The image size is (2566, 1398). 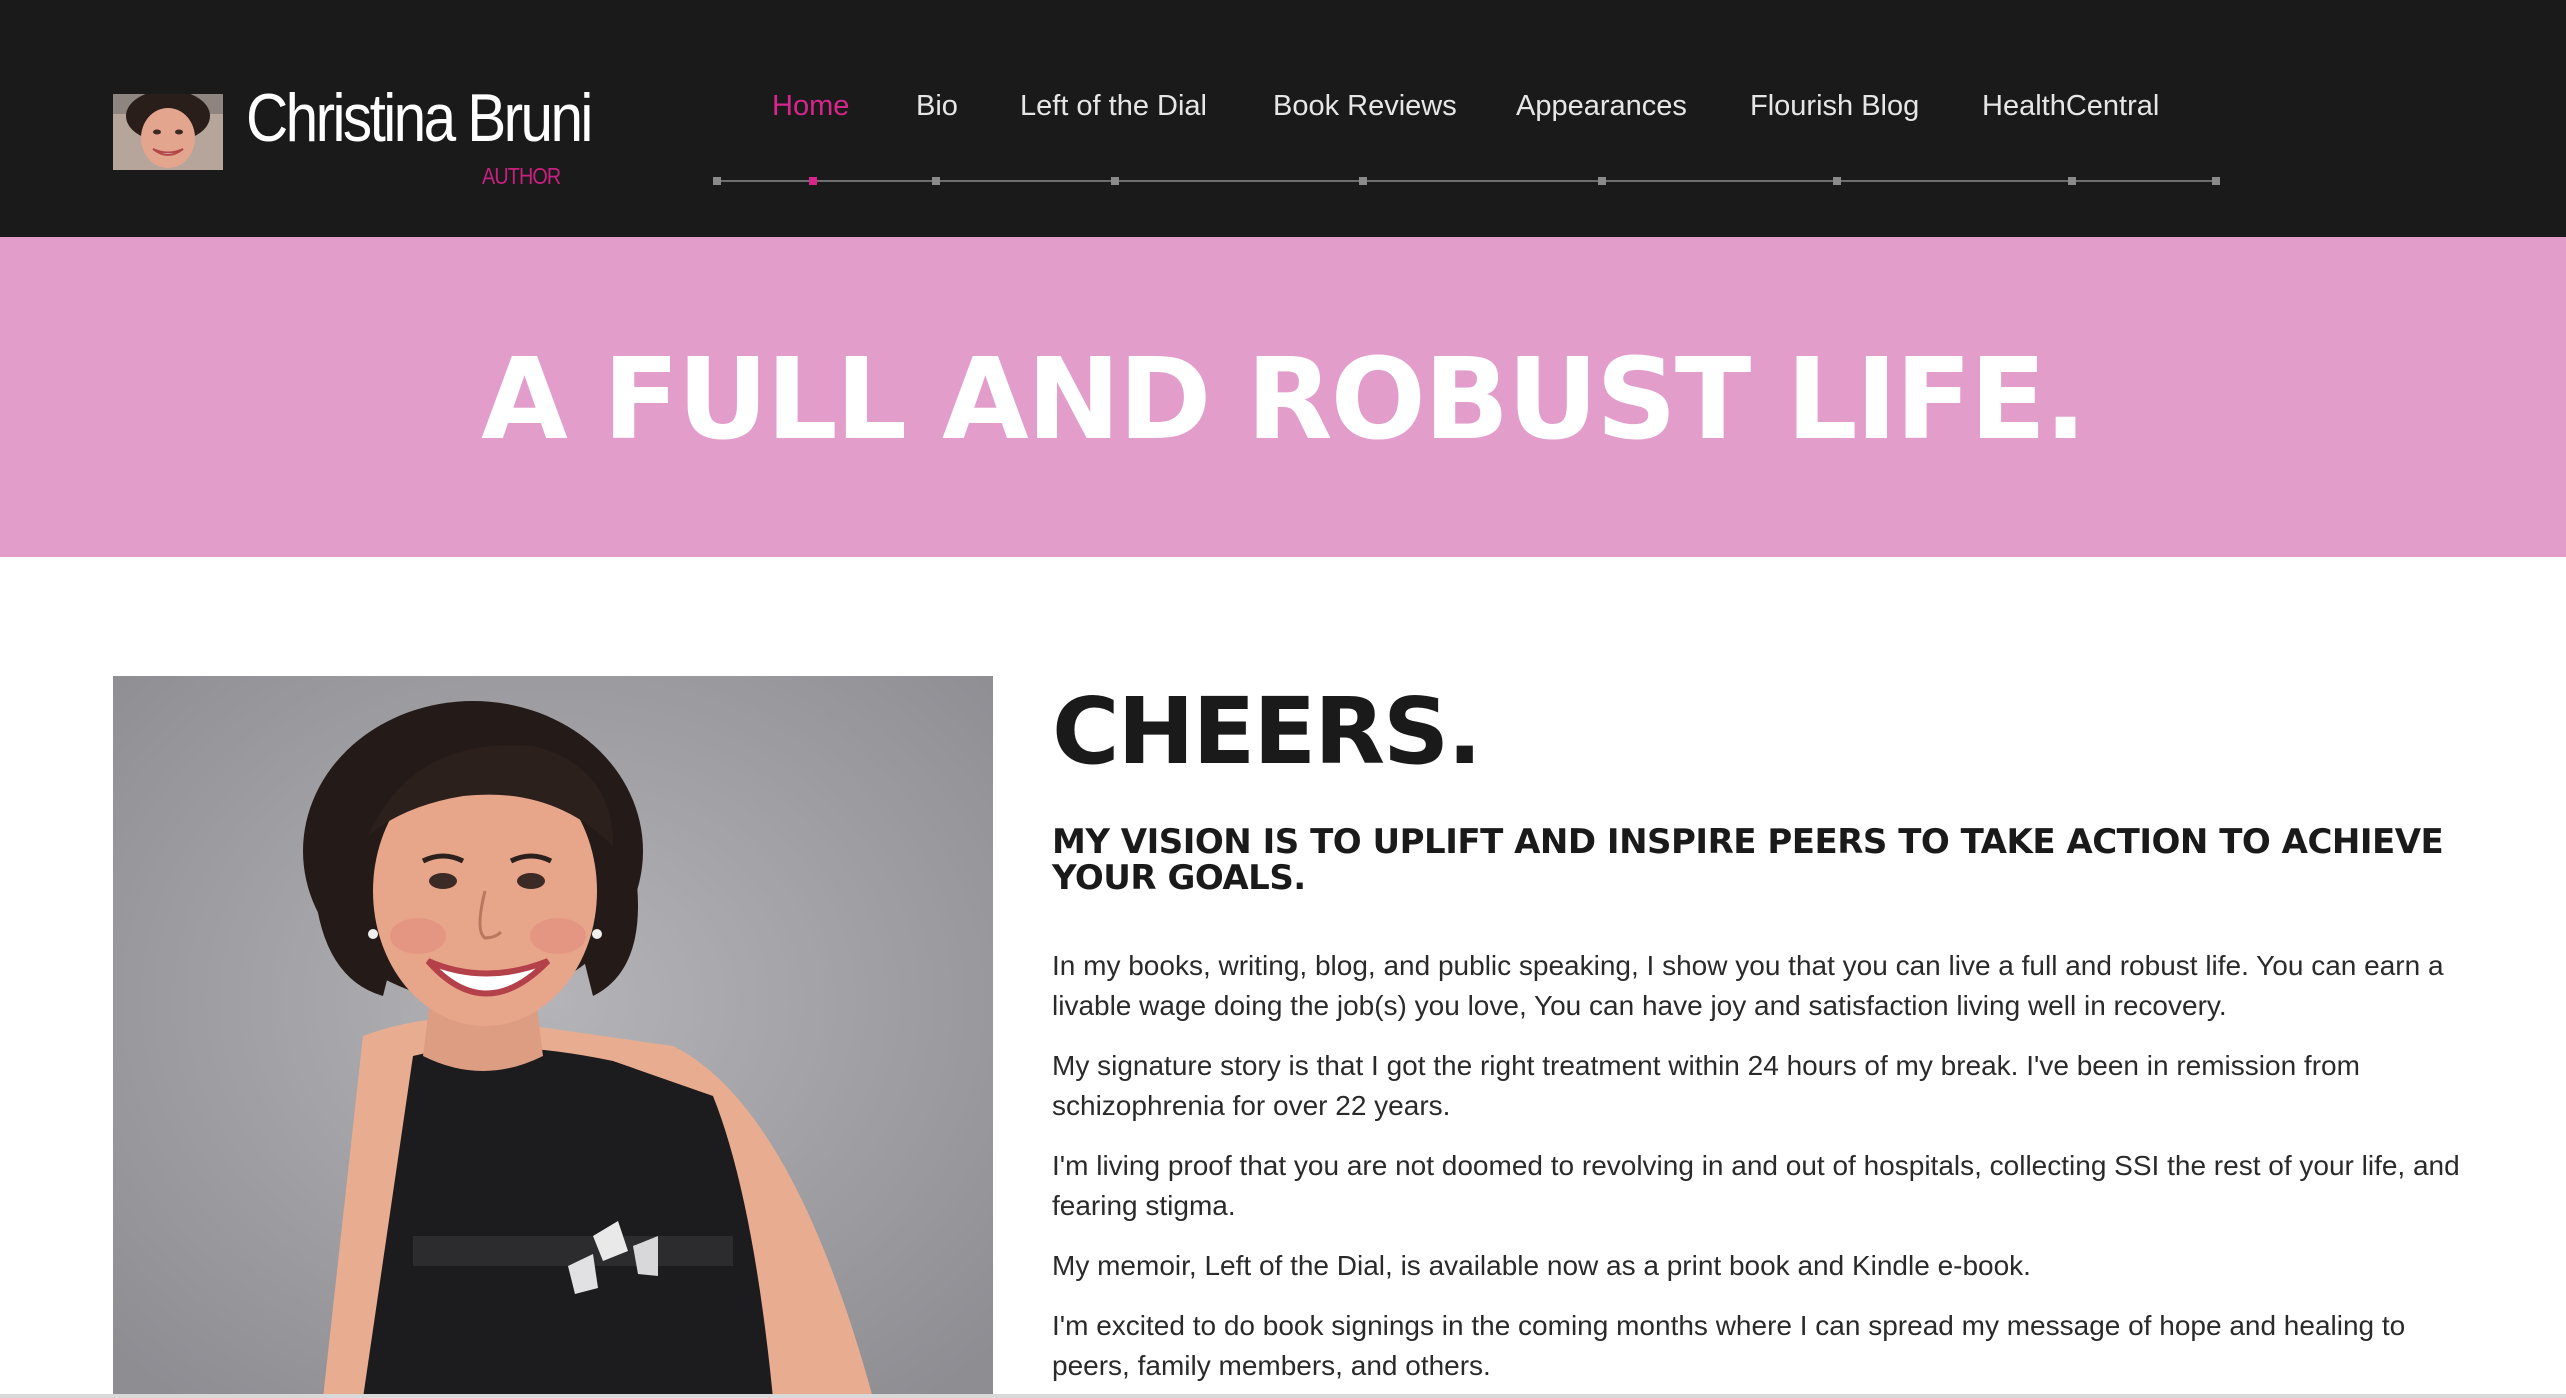 What do you see at coordinates (810, 106) in the screenshot?
I see `nav-item-home: Home` at bounding box center [810, 106].